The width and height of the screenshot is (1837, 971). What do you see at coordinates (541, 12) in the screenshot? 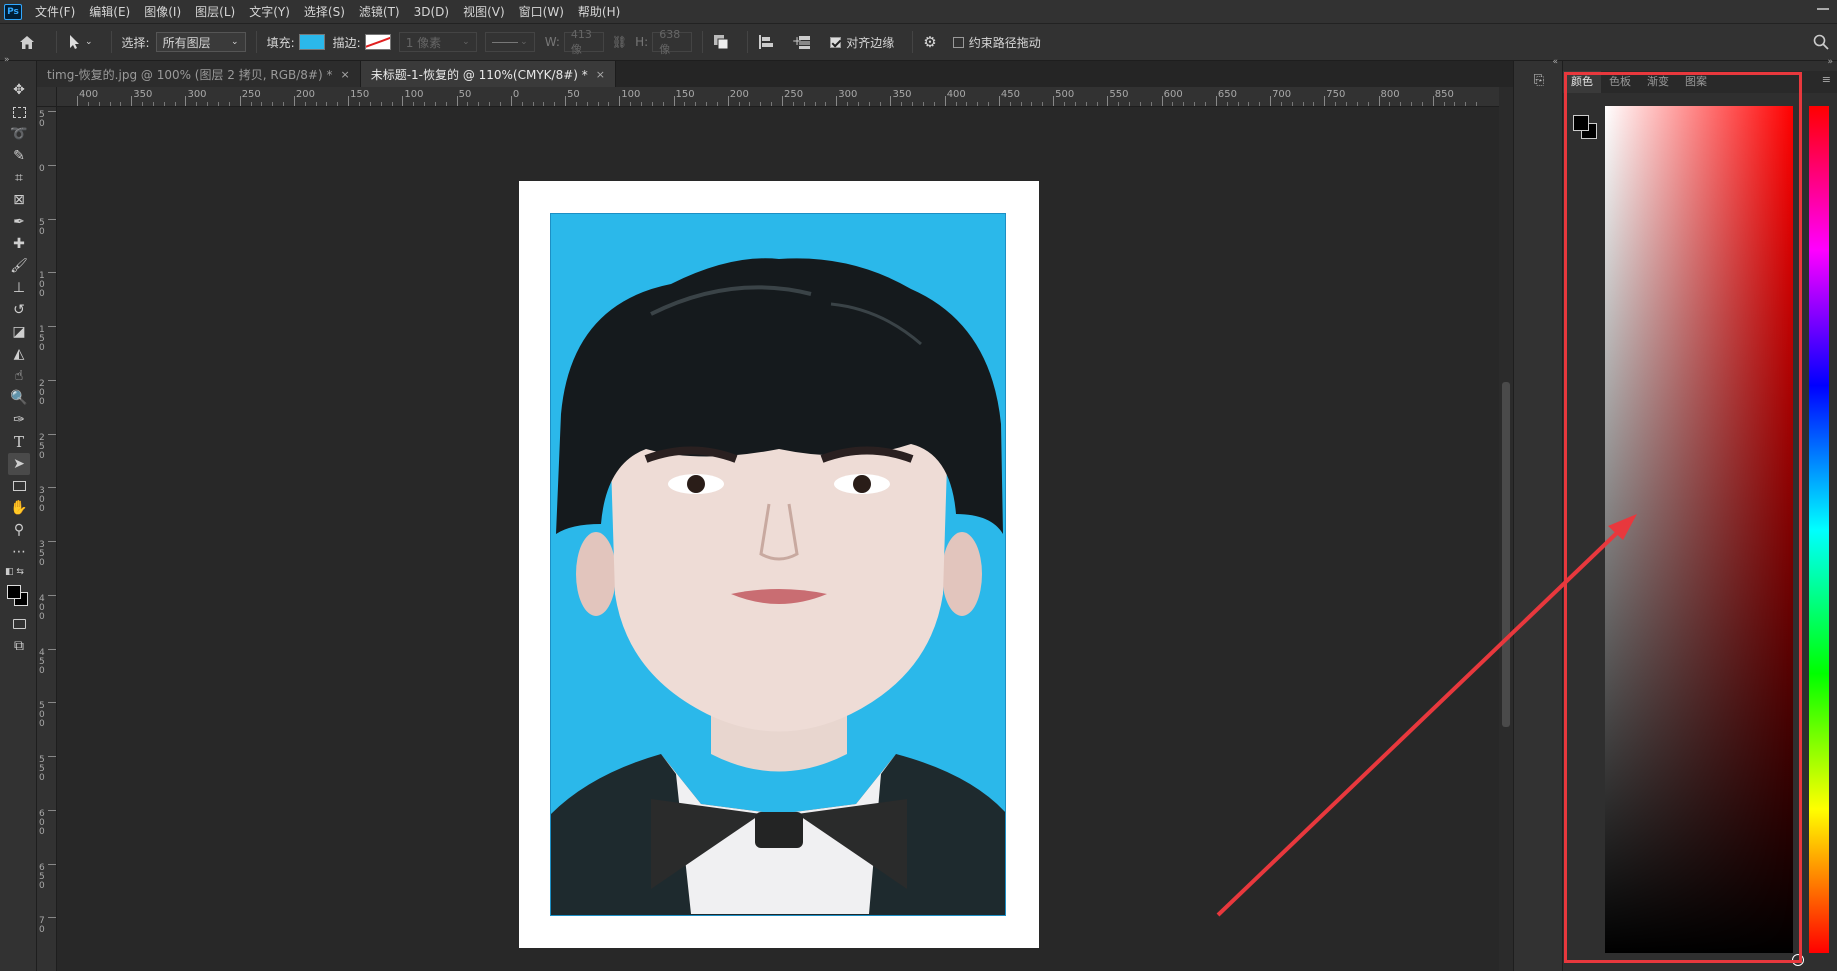
I see `menu-item: 窗口(W)` at bounding box center [541, 12].